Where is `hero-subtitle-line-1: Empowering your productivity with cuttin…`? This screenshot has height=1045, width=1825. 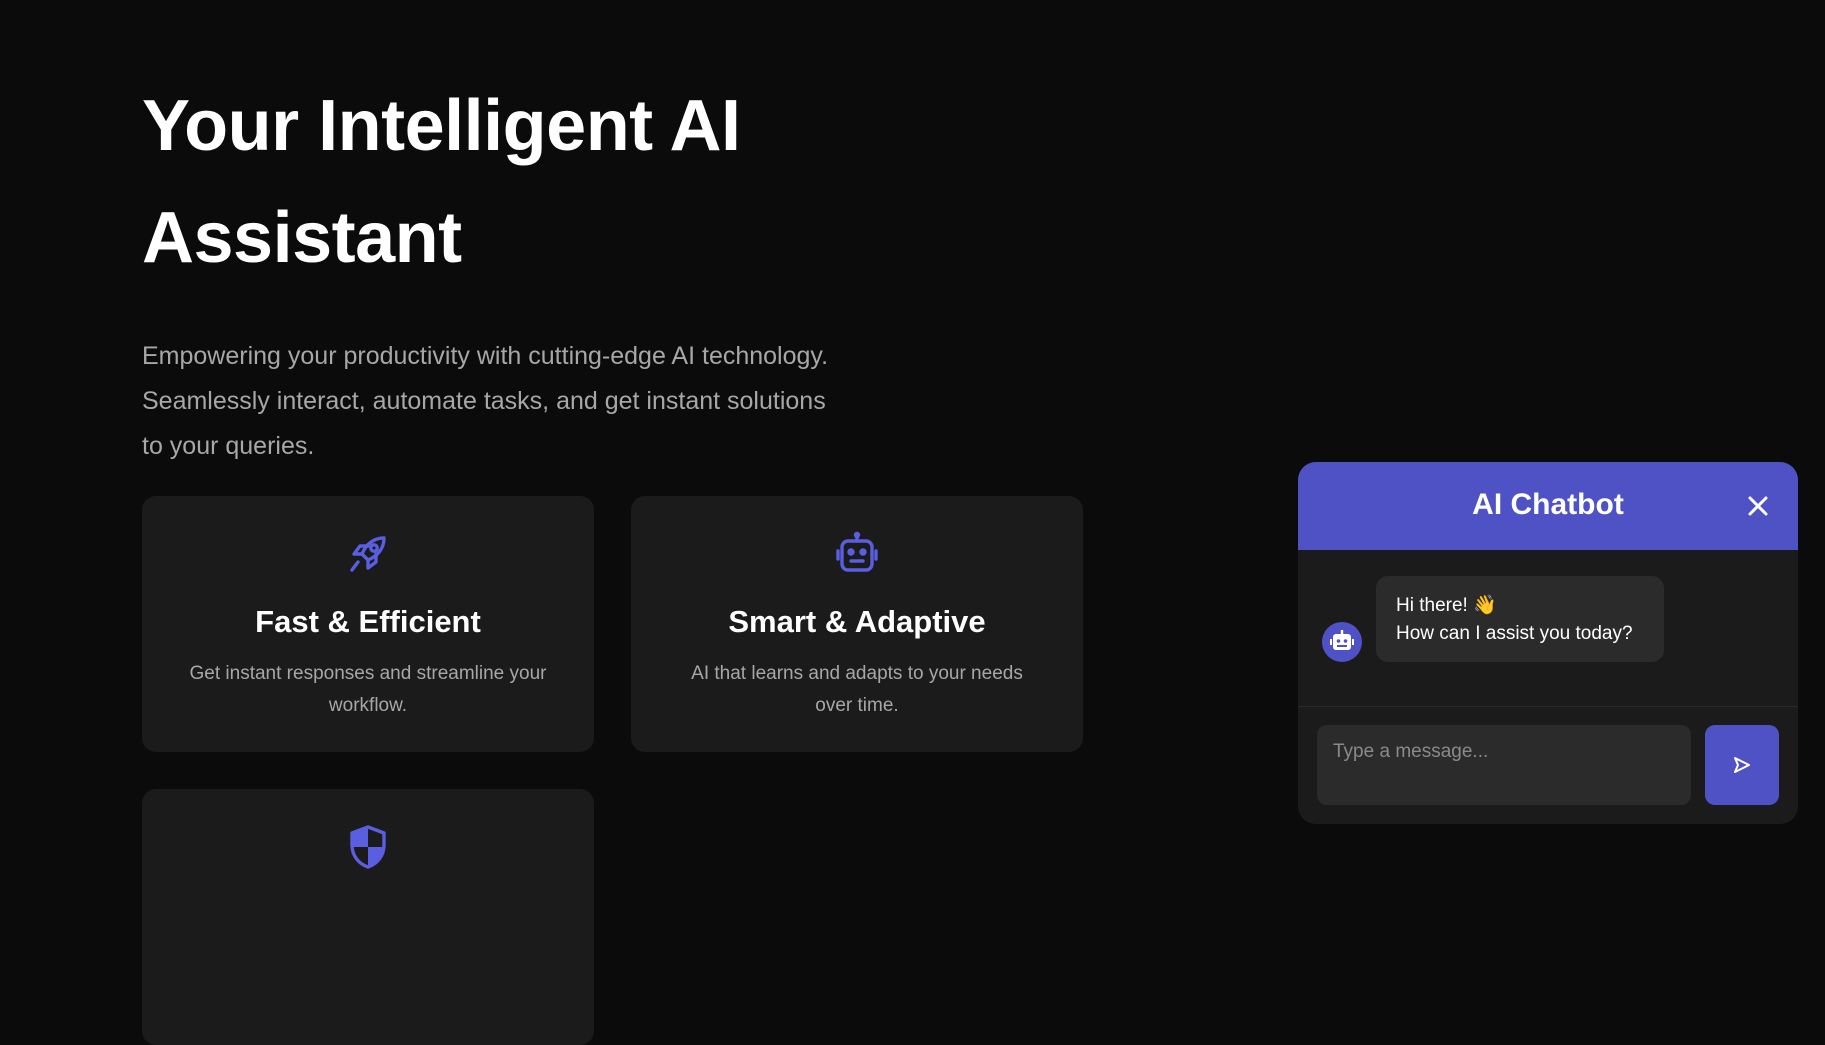 hero-subtitle-line-1: Empowering your productivity with cuttin… is located at coordinates (485, 356).